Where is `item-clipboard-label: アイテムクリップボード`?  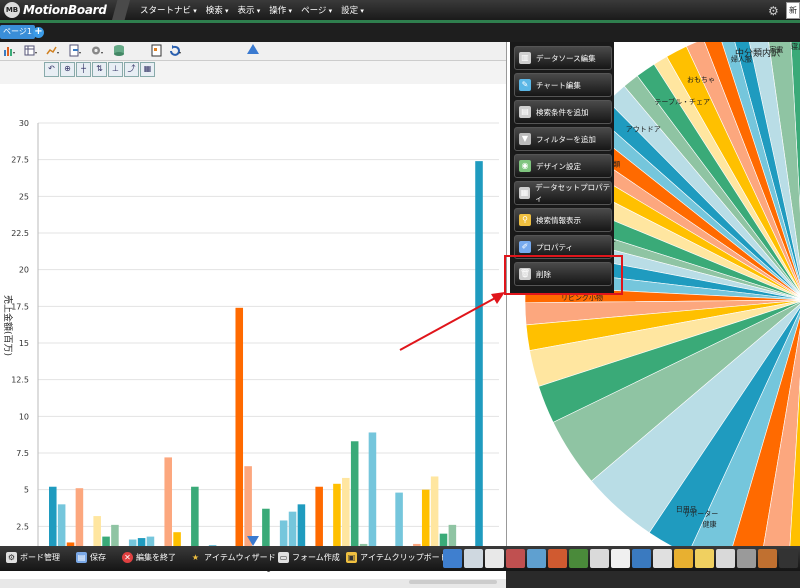
item-clipboard-label: アイテムクリップボード is located at coordinates (404, 557).